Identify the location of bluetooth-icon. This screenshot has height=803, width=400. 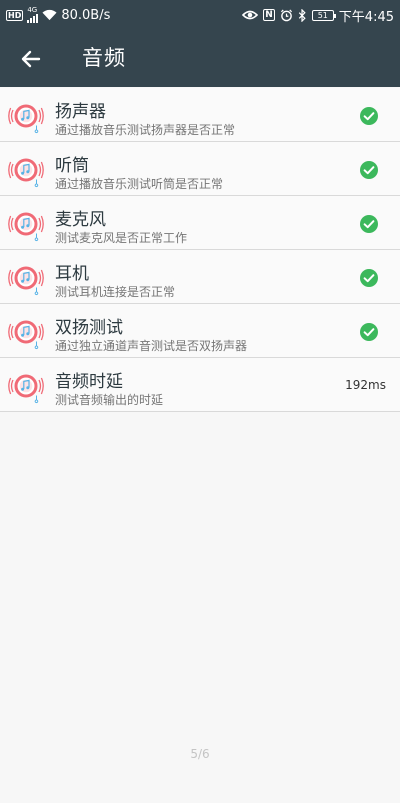
(302, 15).